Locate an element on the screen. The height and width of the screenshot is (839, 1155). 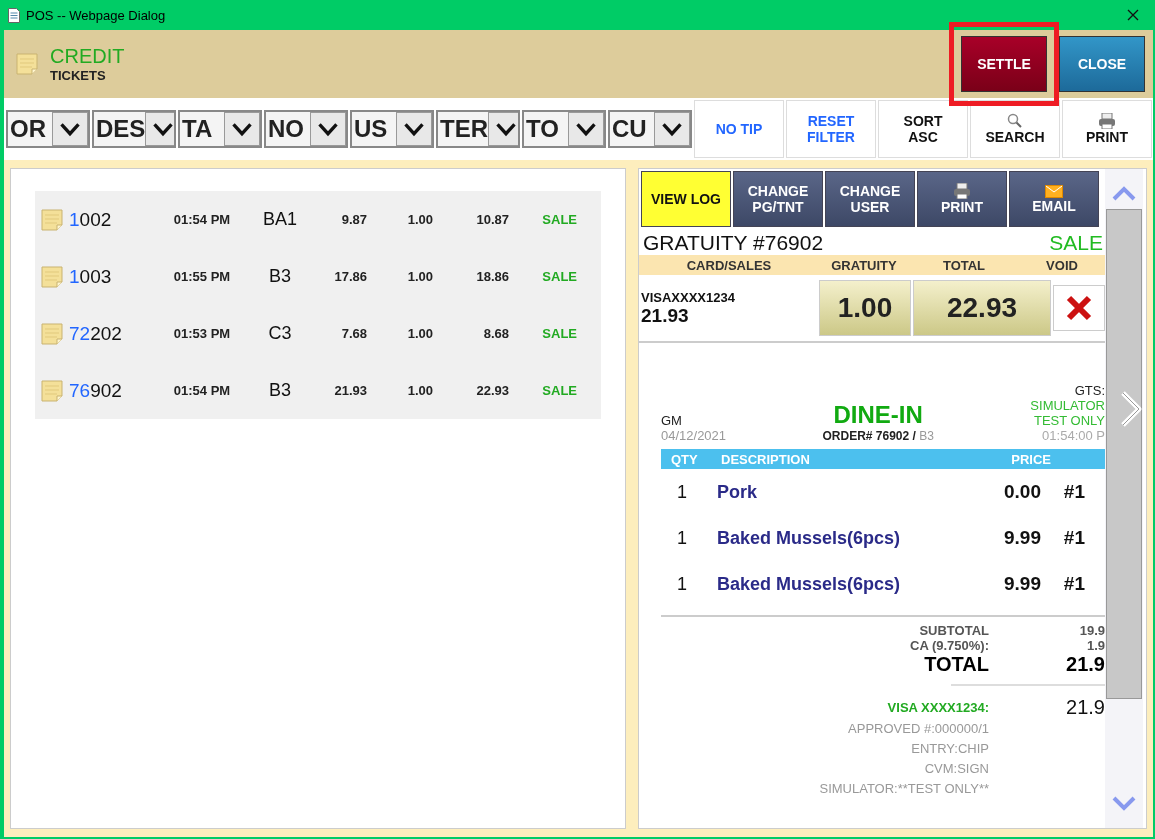
order-type: DINE-IN is located at coordinates (878, 415).